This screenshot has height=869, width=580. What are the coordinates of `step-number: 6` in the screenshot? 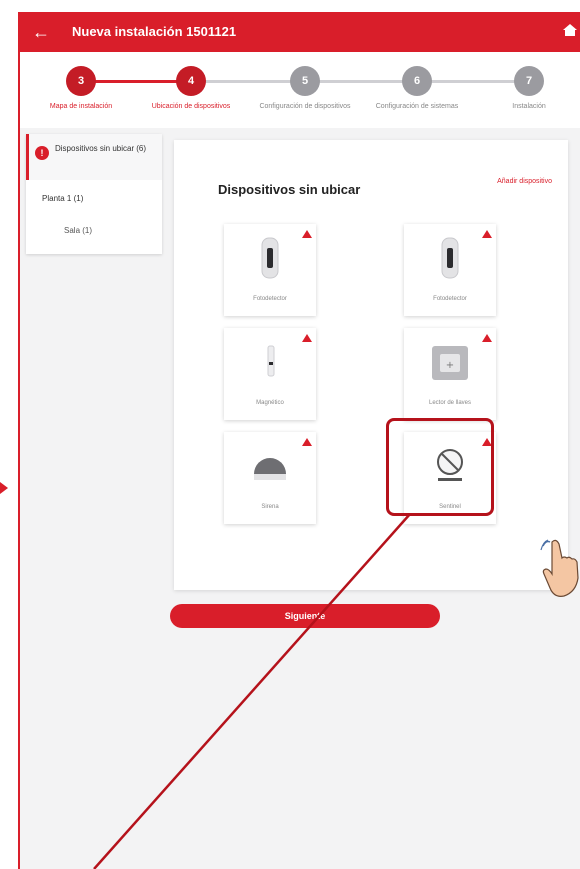 It's located at (417, 81).